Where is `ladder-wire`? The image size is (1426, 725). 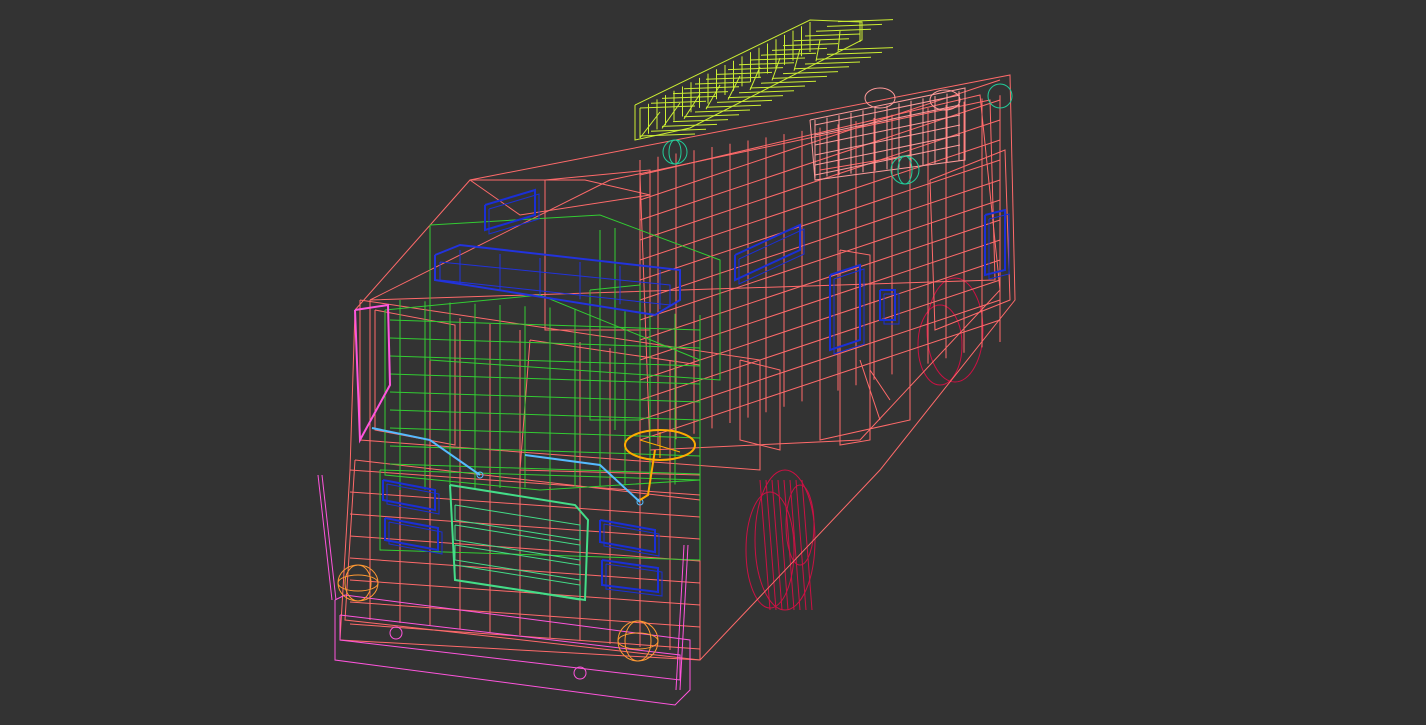 ladder-wire is located at coordinates (764, 80).